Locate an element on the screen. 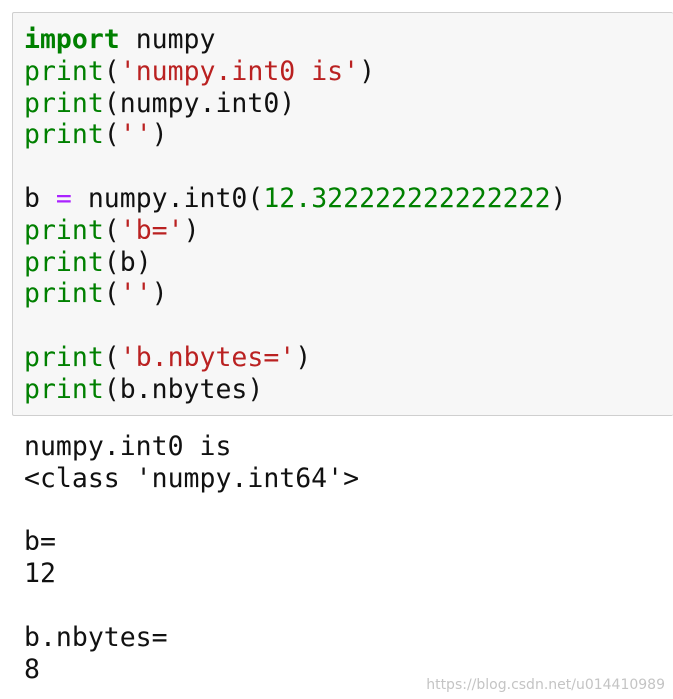 Image resolution: width=673 pixels, height=699 pixels. code-token: 12.322222222222222 is located at coordinates (407, 198).